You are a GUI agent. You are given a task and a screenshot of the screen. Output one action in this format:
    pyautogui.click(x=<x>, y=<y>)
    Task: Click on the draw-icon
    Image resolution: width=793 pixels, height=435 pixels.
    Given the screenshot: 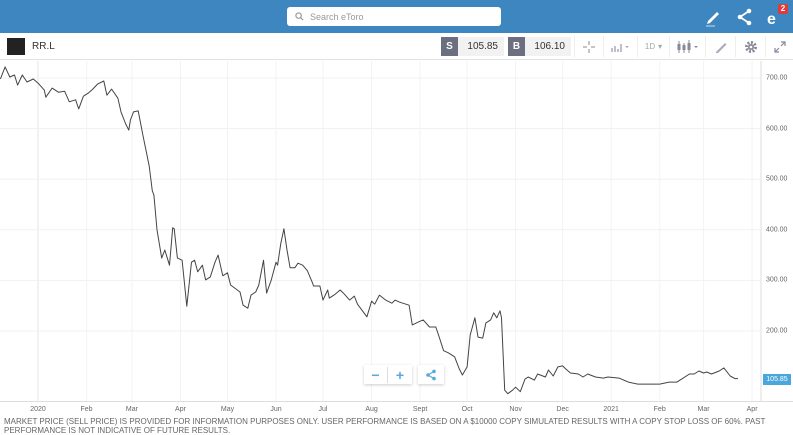 What is the action you would take?
    pyautogui.click(x=720, y=47)
    